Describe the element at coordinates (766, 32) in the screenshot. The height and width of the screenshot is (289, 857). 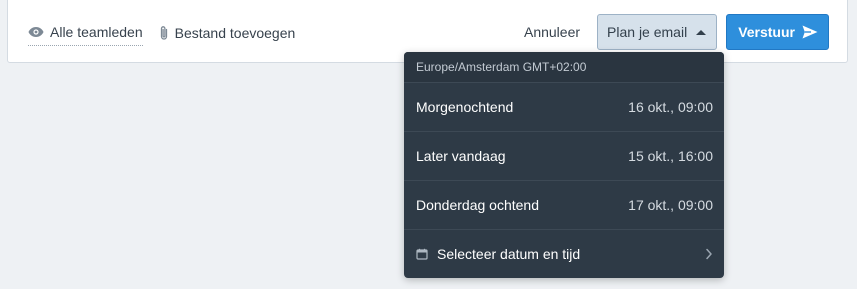
I see `send-label: Verstuur` at that location.